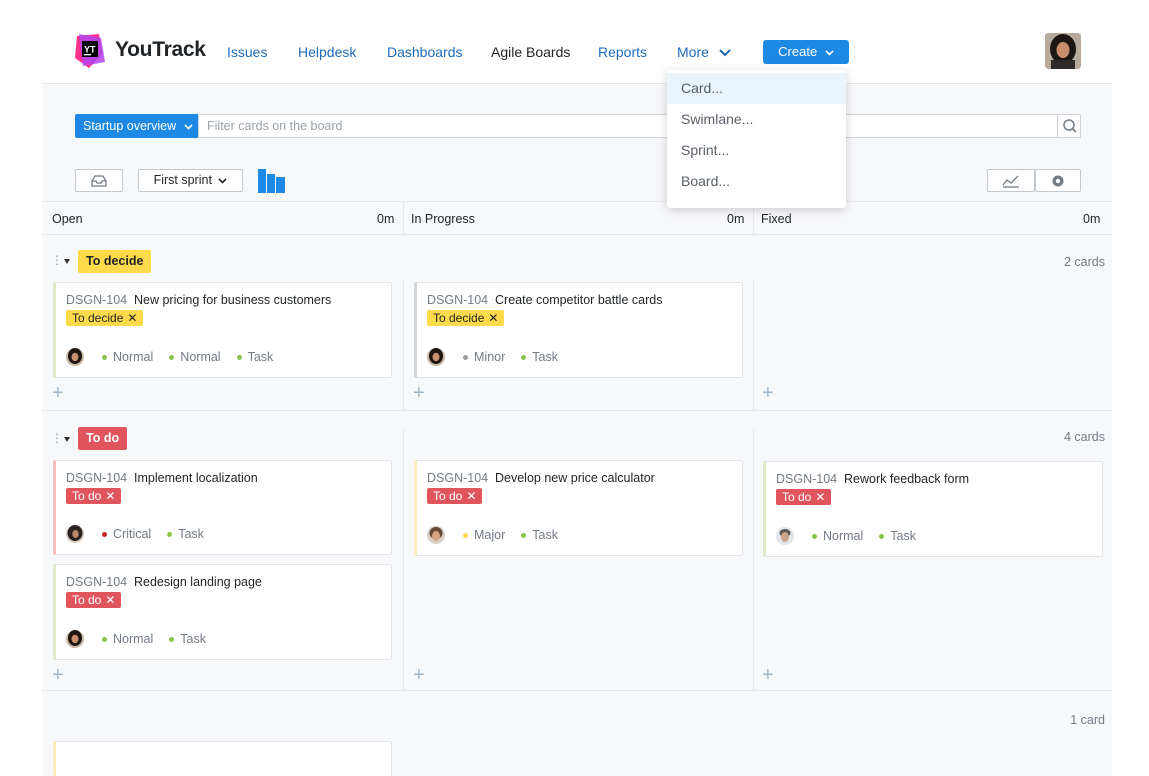  I want to click on column-fixed: Fixed, so click(776, 219).